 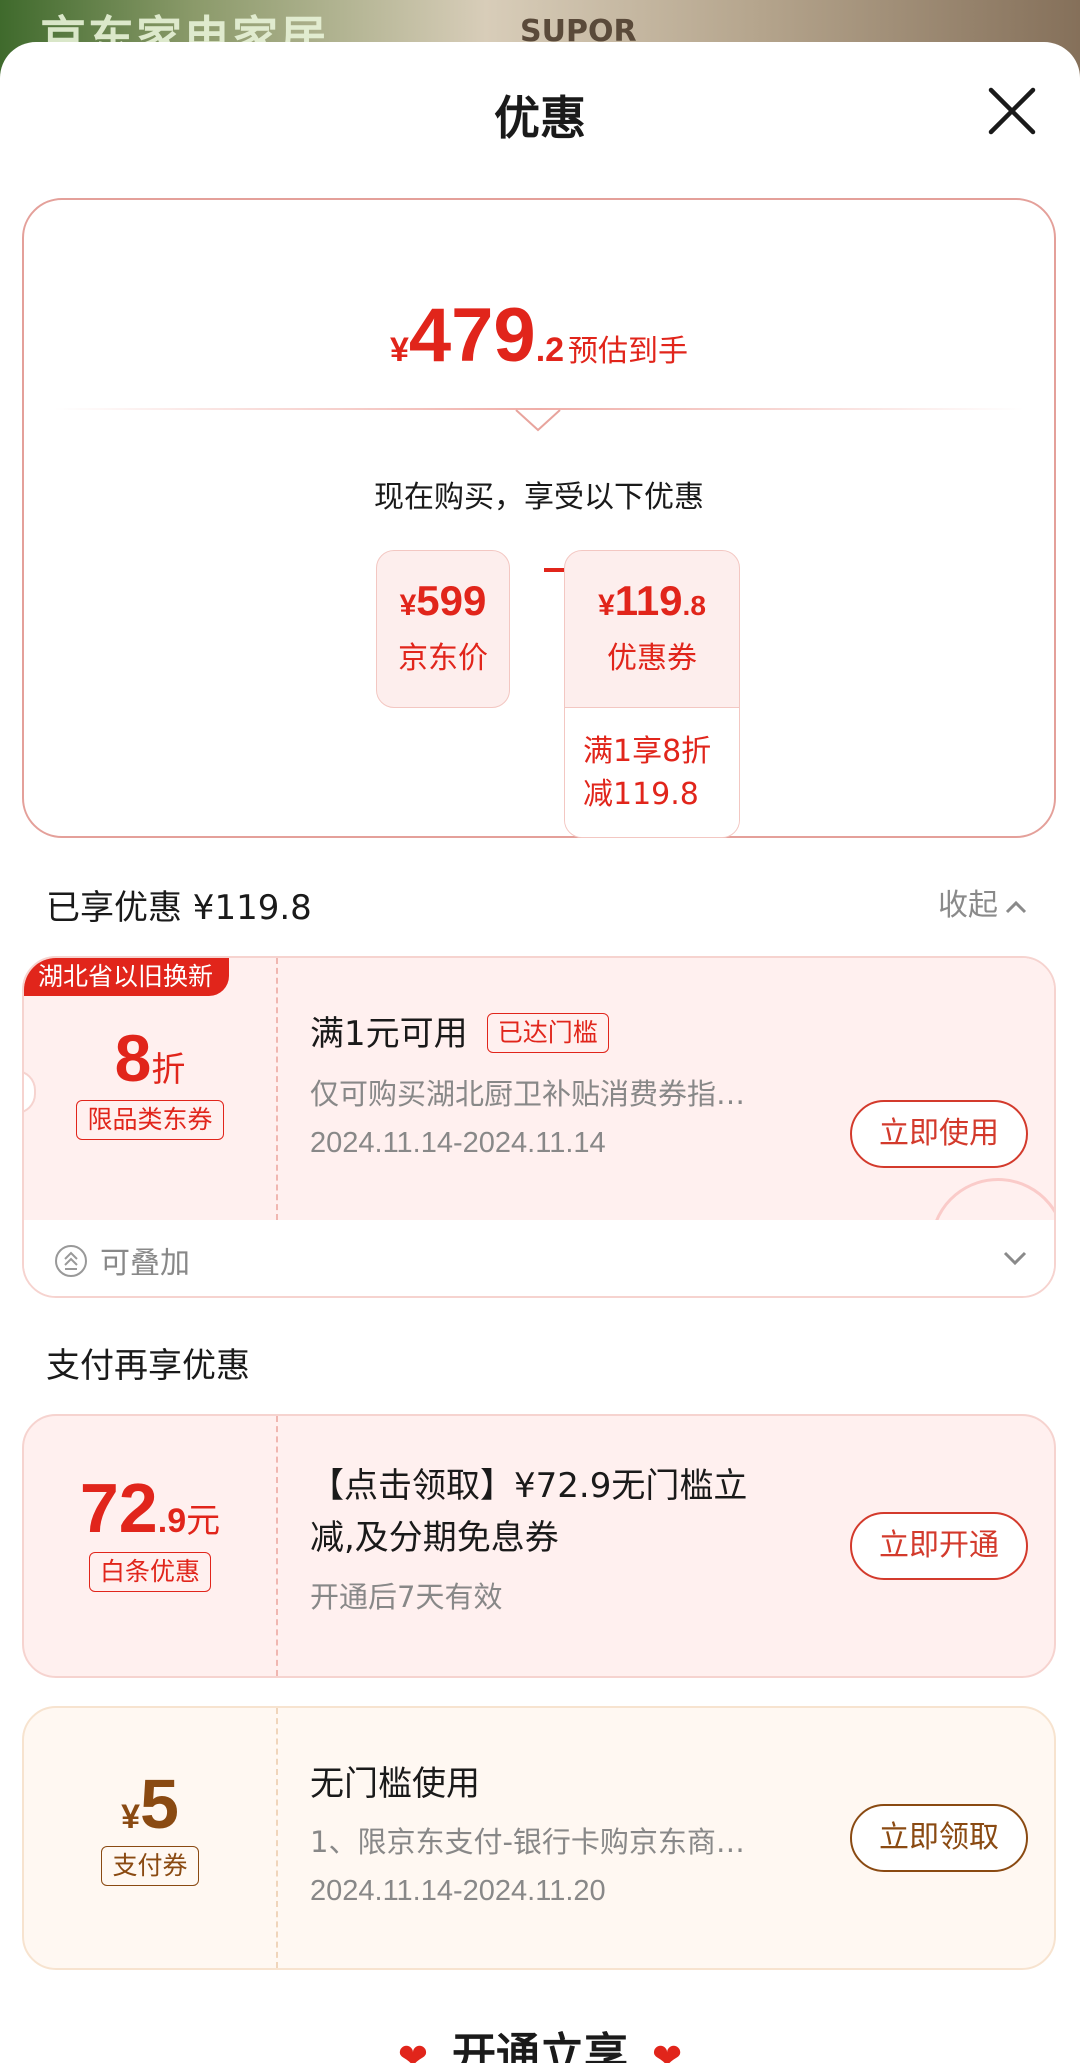 What do you see at coordinates (939, 1134) in the screenshot?
I see `use-now-button: 立即使用` at bounding box center [939, 1134].